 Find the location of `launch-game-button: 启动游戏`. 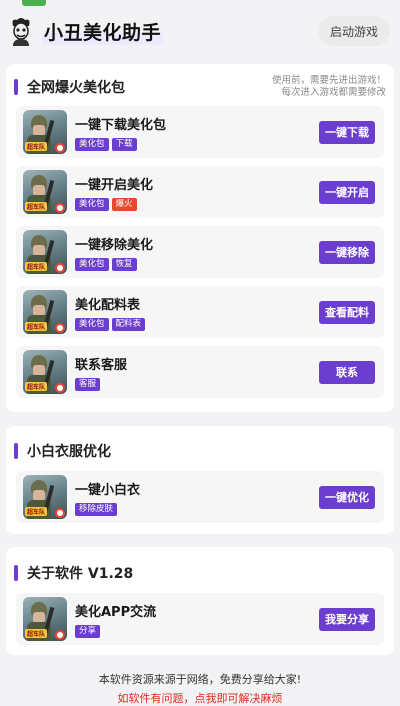

launch-game-button: 启动游戏 is located at coordinates (353, 31).